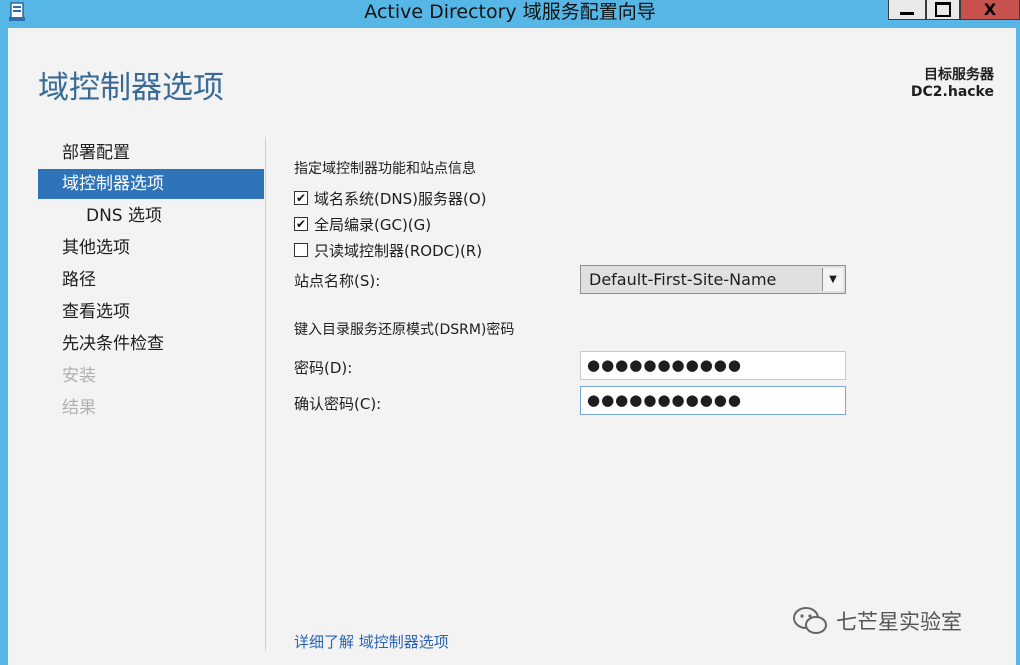 This screenshot has height=665, width=1020. I want to click on dropdown-arrow-icon: ▼, so click(832, 279).